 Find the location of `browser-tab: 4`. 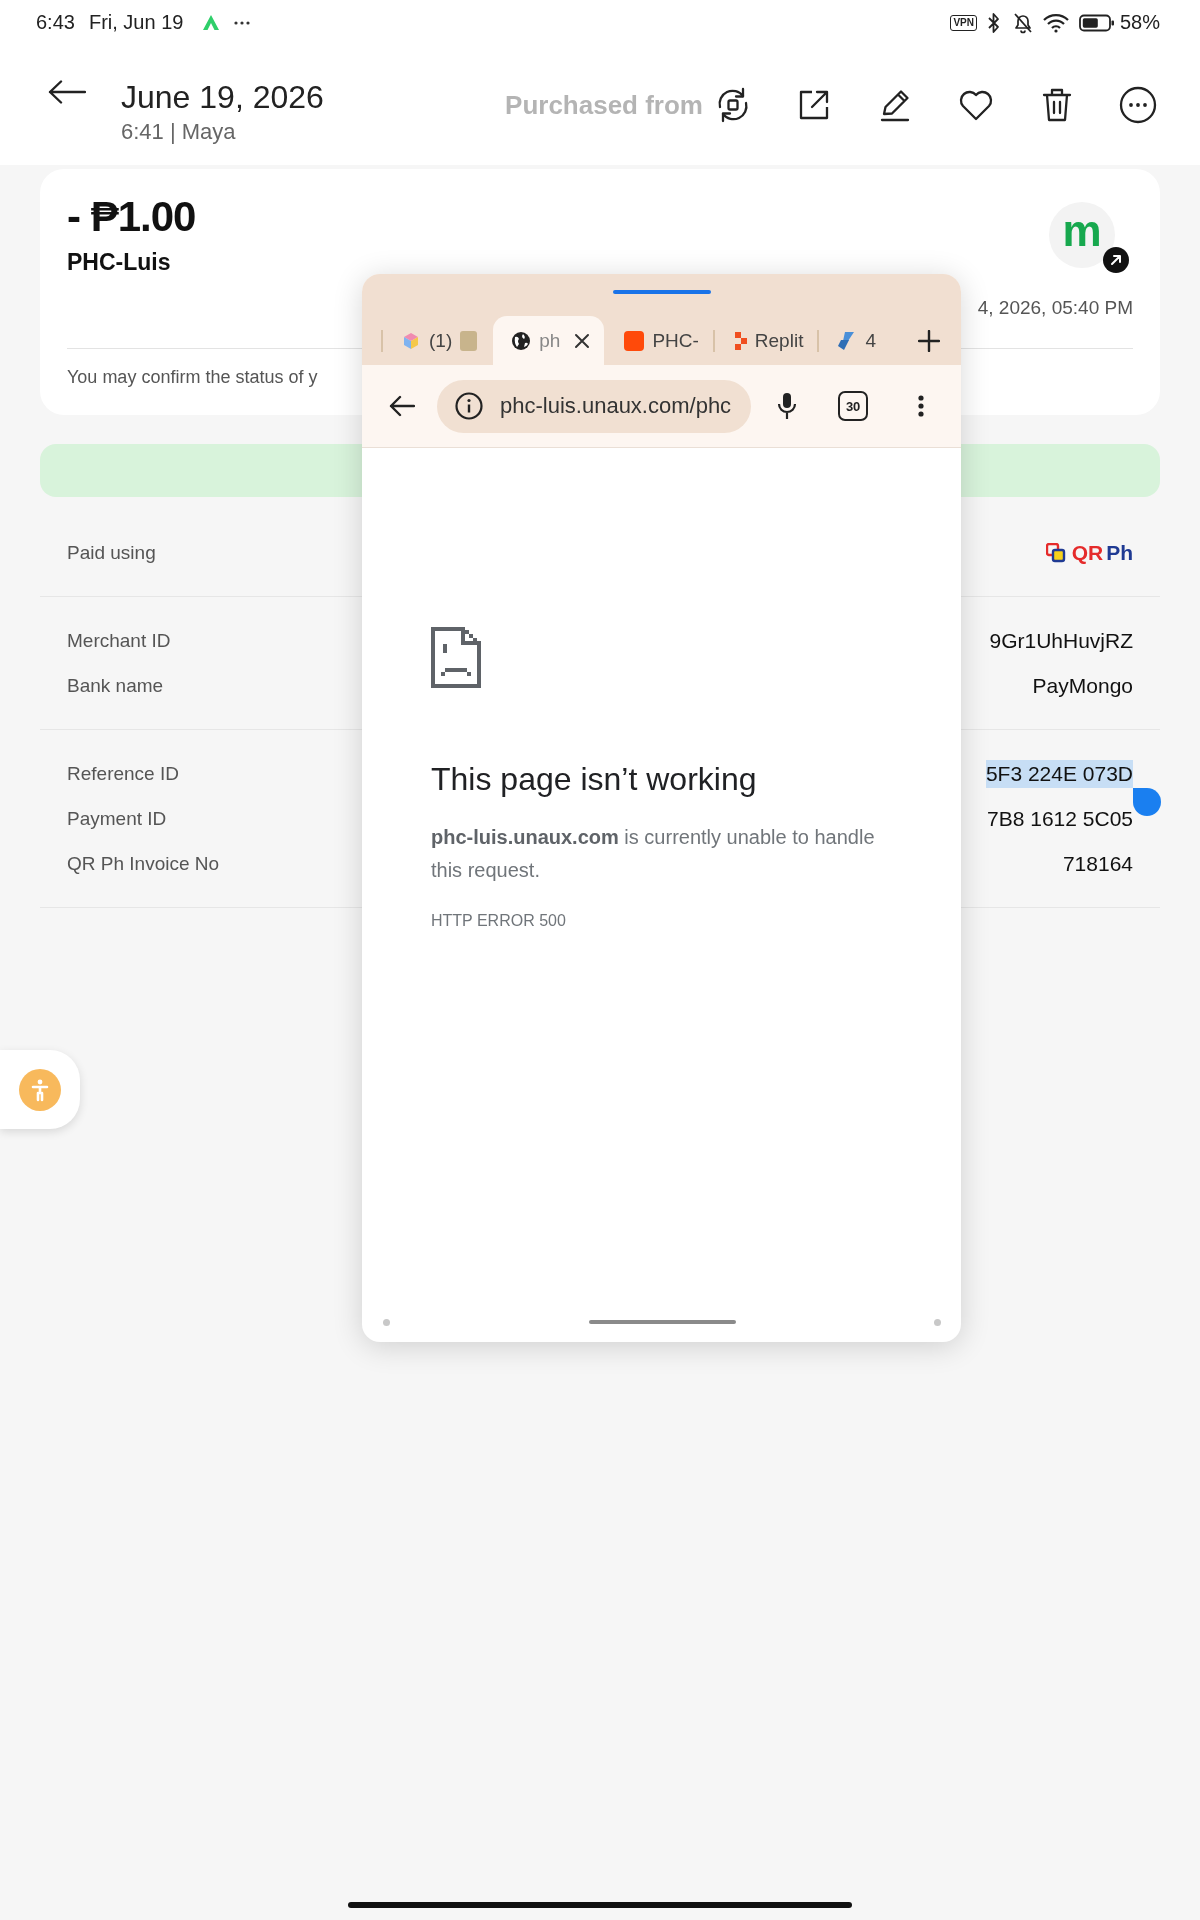

browser-tab: 4 is located at coordinates (854, 340).